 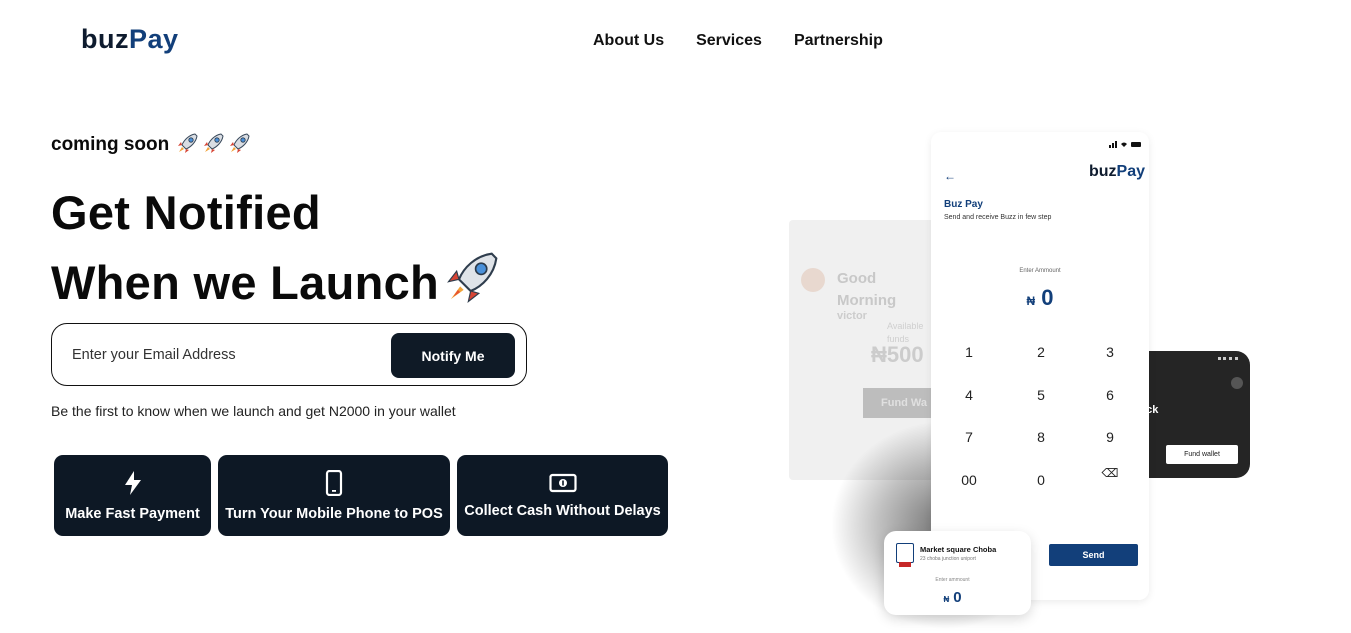 I want to click on send-button: Send, so click(x=1093, y=555).